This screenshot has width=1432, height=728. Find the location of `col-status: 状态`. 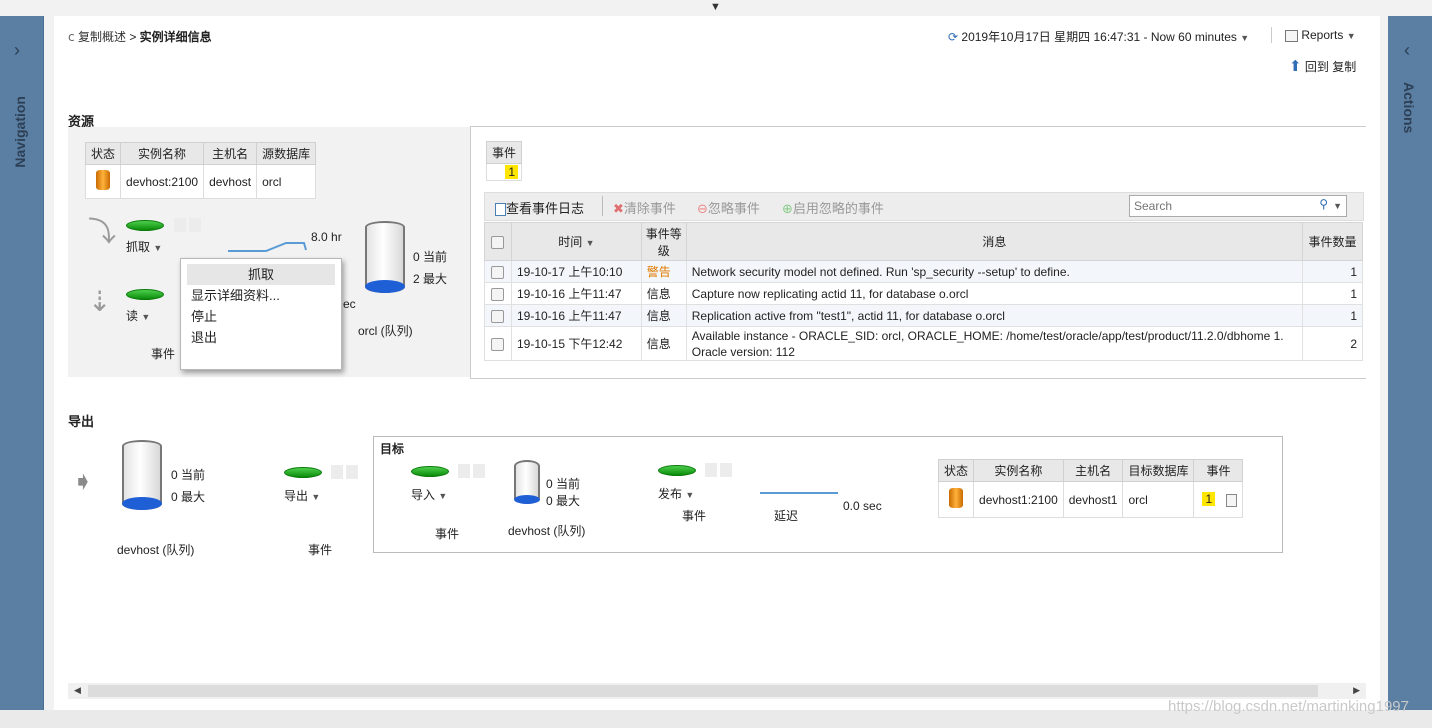

col-status: 状态 is located at coordinates (103, 153).